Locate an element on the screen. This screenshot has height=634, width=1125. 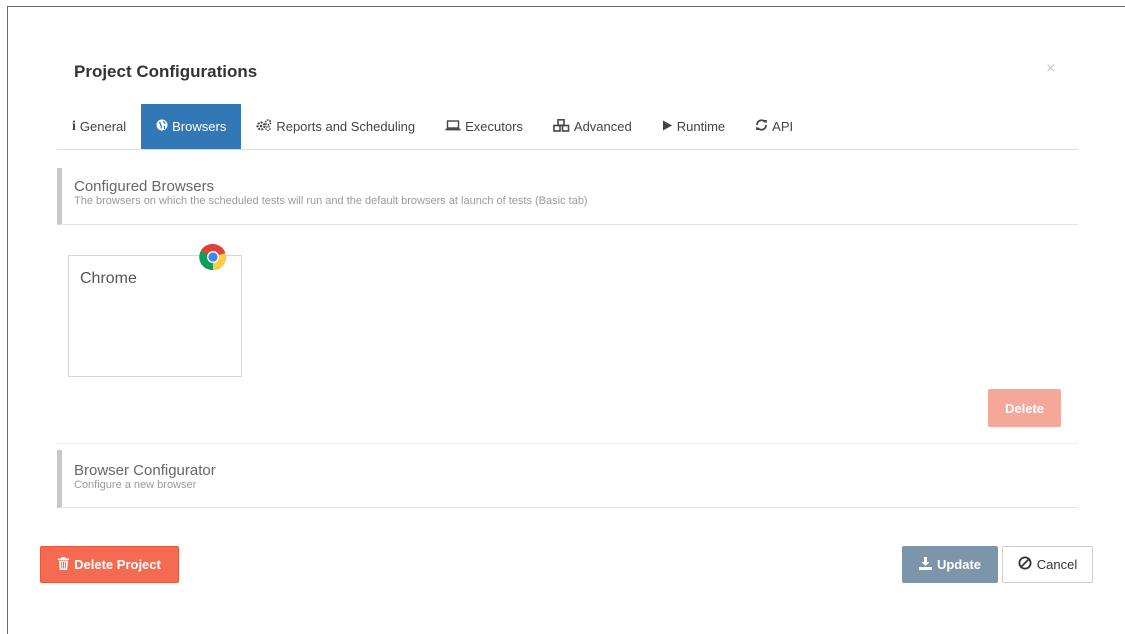
tab-api: API is located at coordinates (774, 126).